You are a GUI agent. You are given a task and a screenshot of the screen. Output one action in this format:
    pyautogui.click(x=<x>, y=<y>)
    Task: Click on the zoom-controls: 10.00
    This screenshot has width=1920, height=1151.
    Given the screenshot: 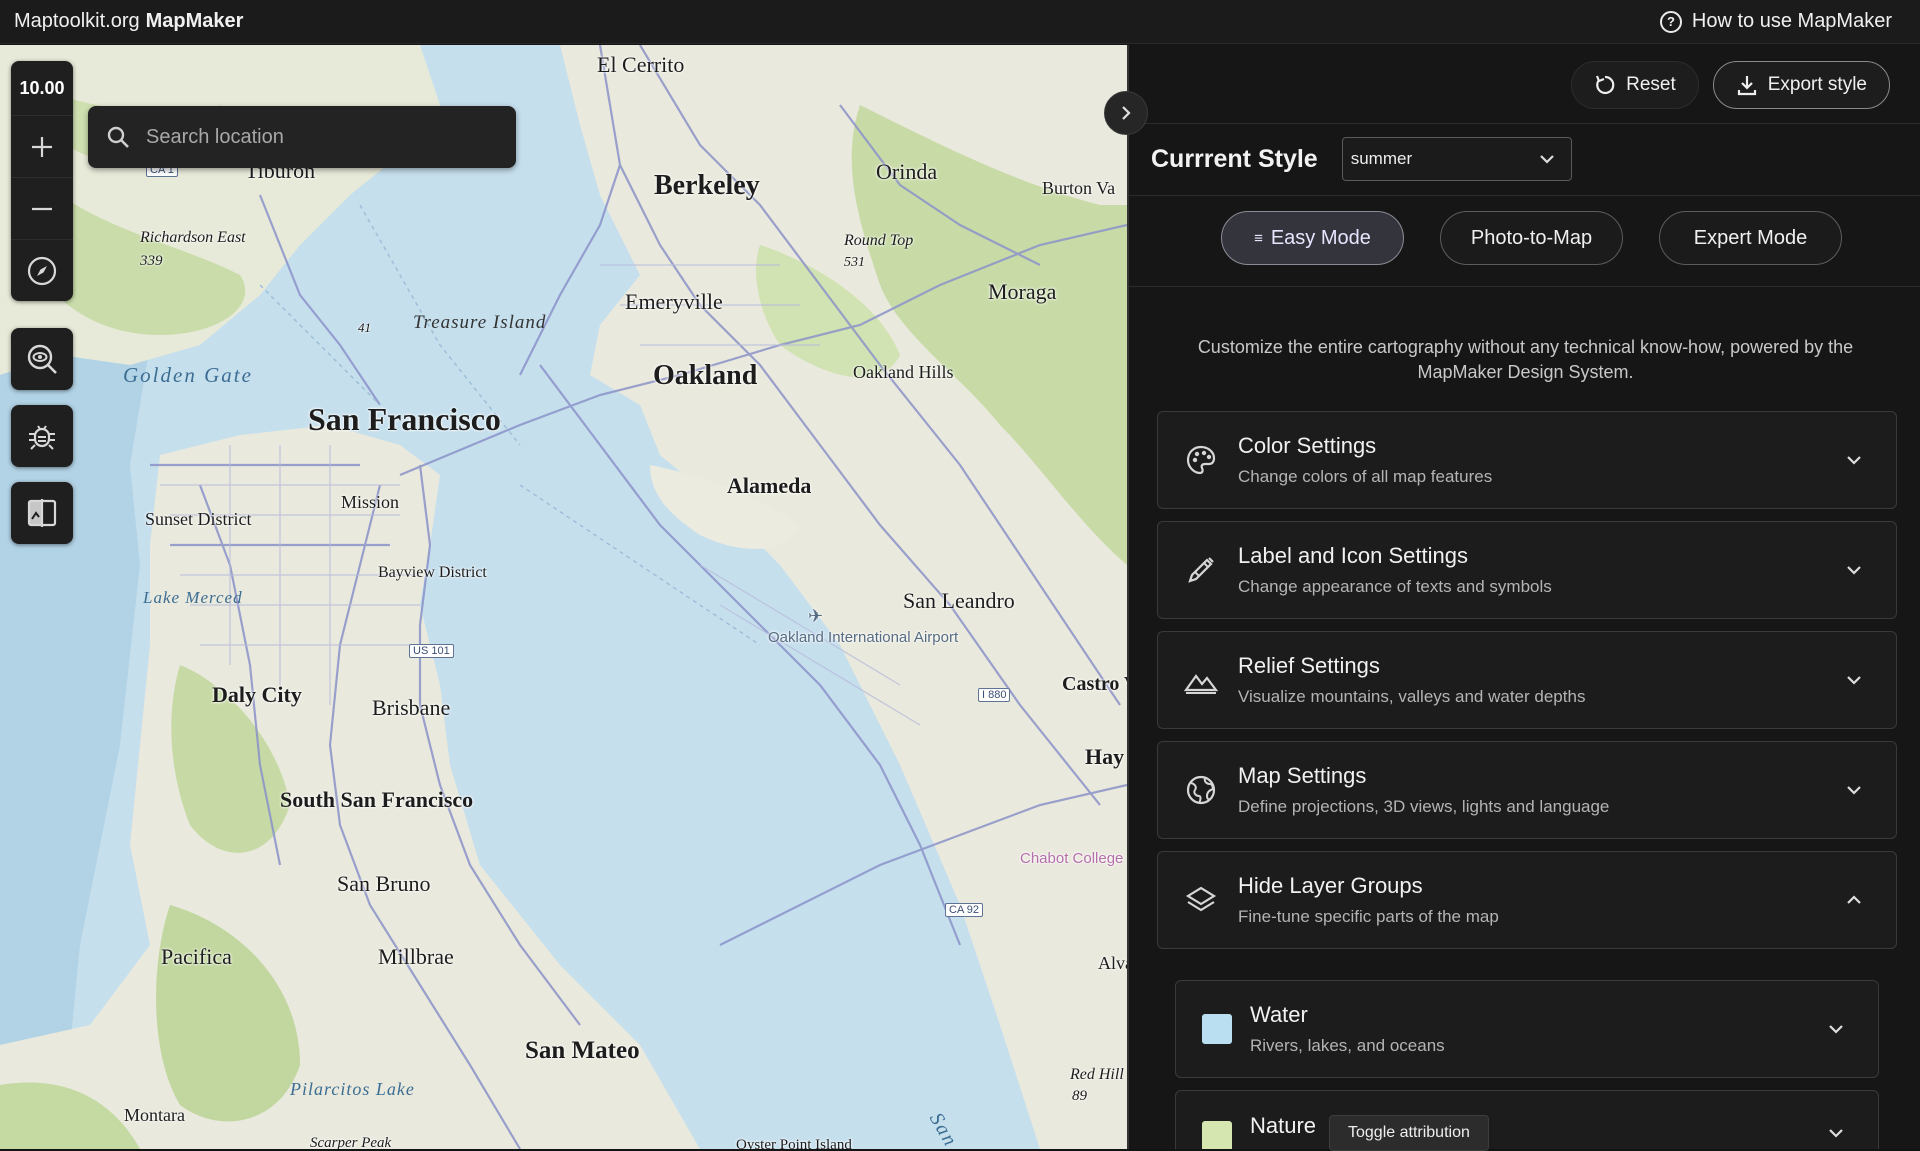 What is the action you would take?
    pyautogui.click(x=42, y=181)
    